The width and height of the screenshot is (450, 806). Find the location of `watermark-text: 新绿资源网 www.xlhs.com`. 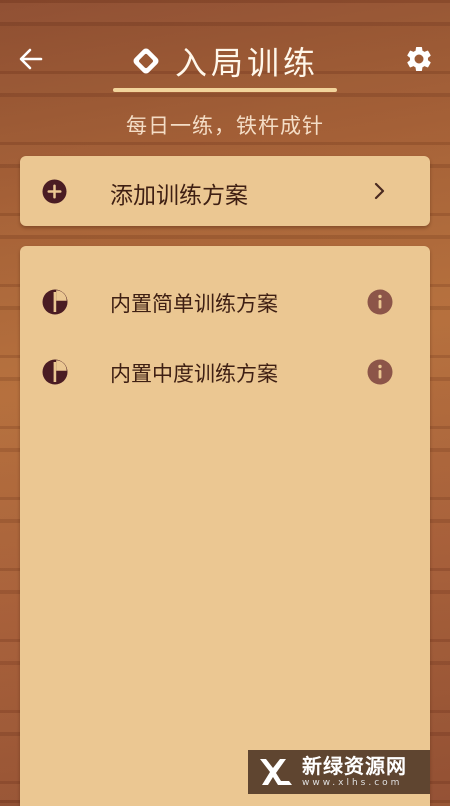

watermark-text: 新绿资源网 www.xlhs.com is located at coordinates (354, 772).